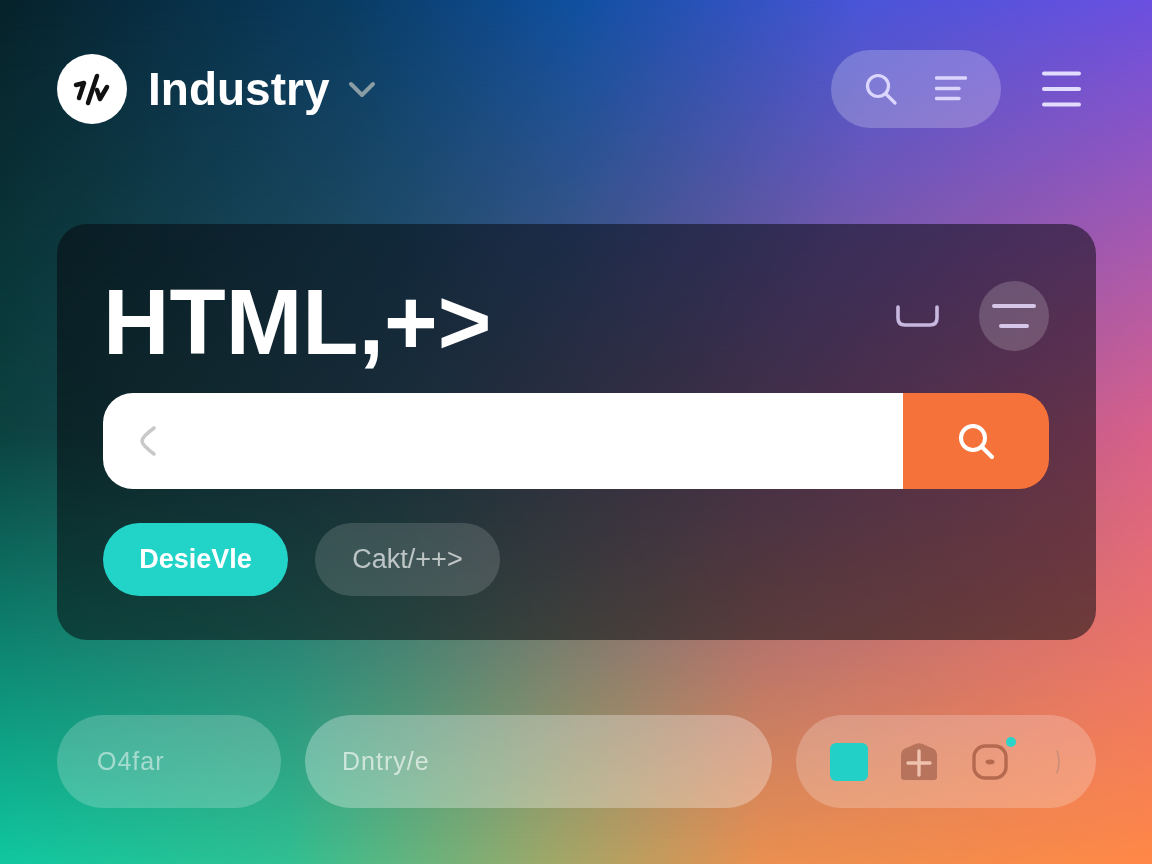  Describe the element at coordinates (407, 559) in the screenshot. I see `category-chip: Cakt/++>` at that location.